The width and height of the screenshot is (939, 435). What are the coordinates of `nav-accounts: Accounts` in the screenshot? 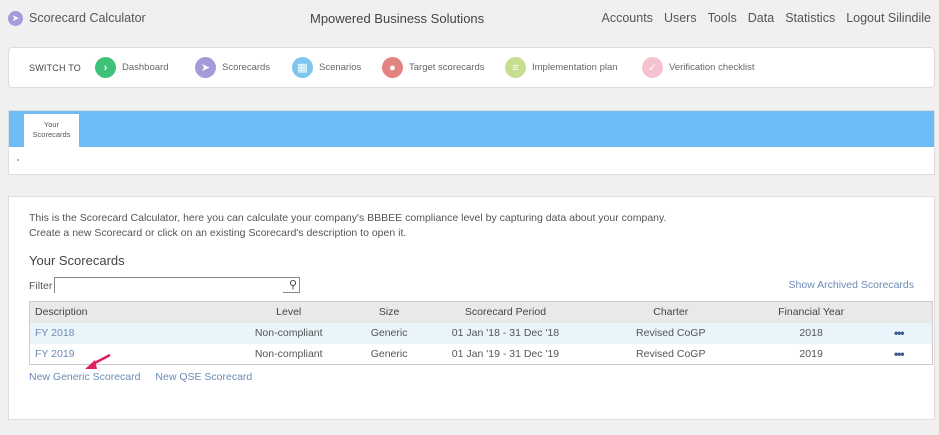 It's located at (627, 18).